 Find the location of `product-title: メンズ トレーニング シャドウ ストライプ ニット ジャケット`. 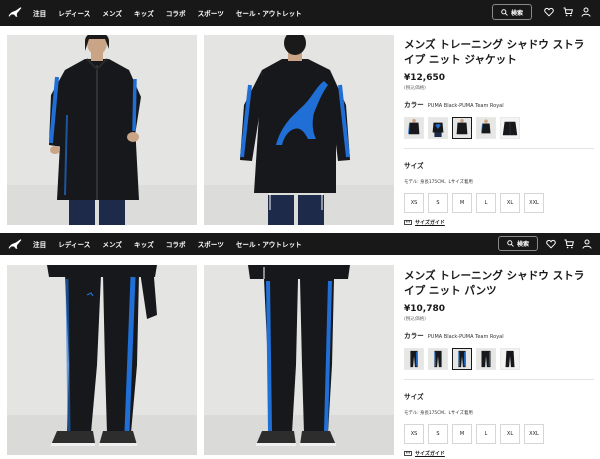

product-title: メンズ トレーニング シャドウ ストライプ ニット ジャケット is located at coordinates (494, 52).